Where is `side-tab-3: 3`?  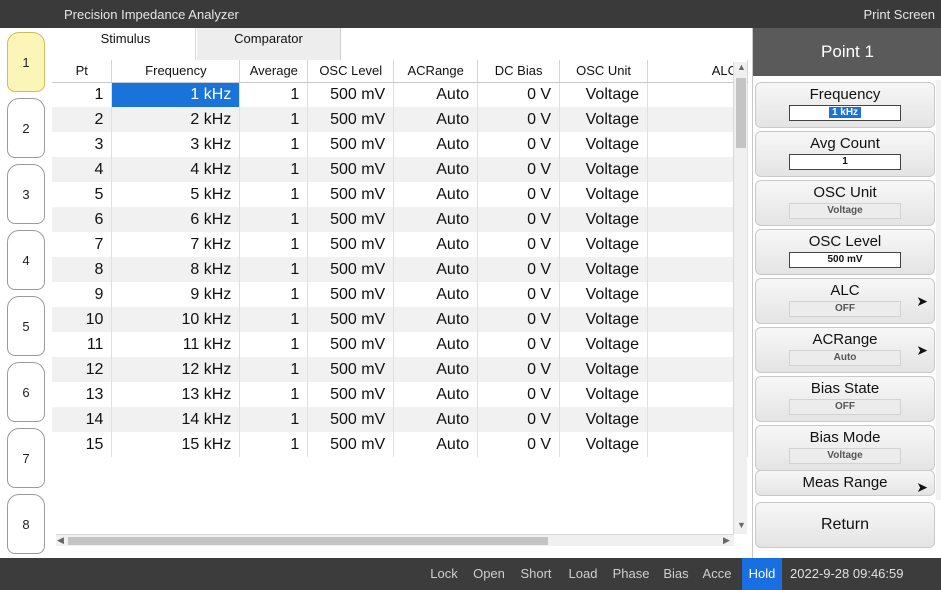
side-tab-3: 3 is located at coordinates (26, 194).